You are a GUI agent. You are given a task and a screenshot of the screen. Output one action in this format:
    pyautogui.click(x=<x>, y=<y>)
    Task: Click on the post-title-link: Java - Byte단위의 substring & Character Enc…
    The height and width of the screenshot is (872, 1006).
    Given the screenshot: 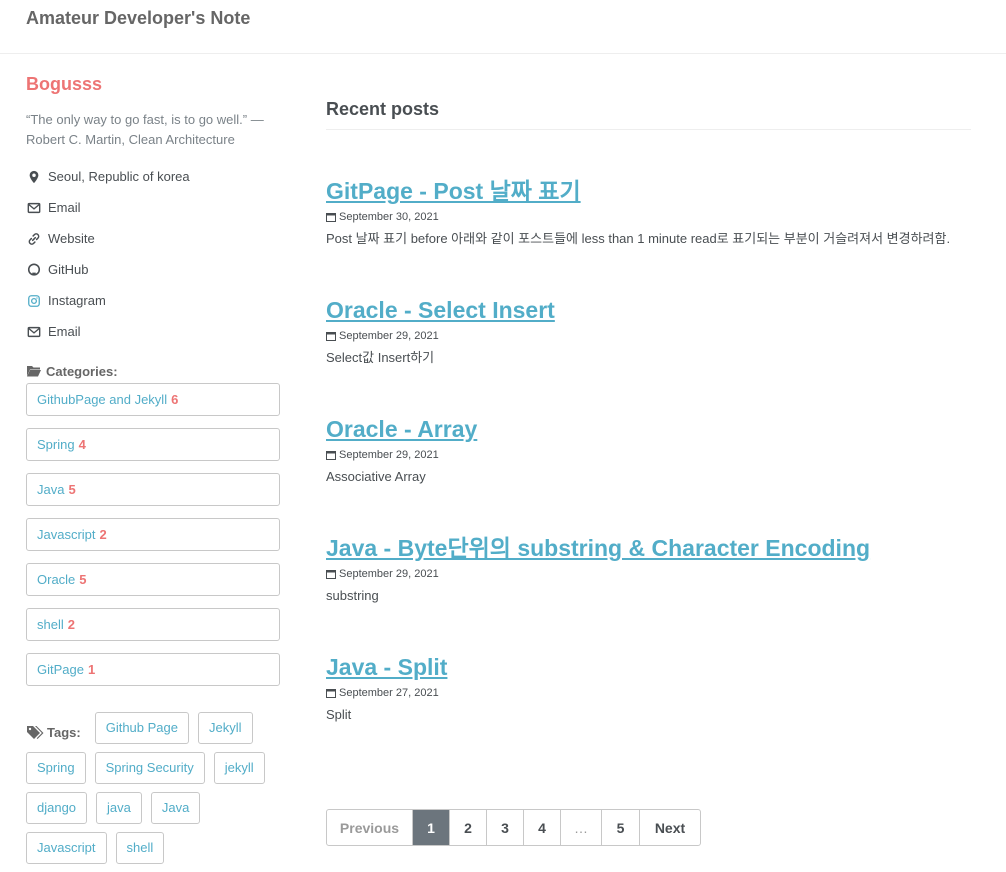 What is the action you would take?
    pyautogui.click(x=598, y=548)
    